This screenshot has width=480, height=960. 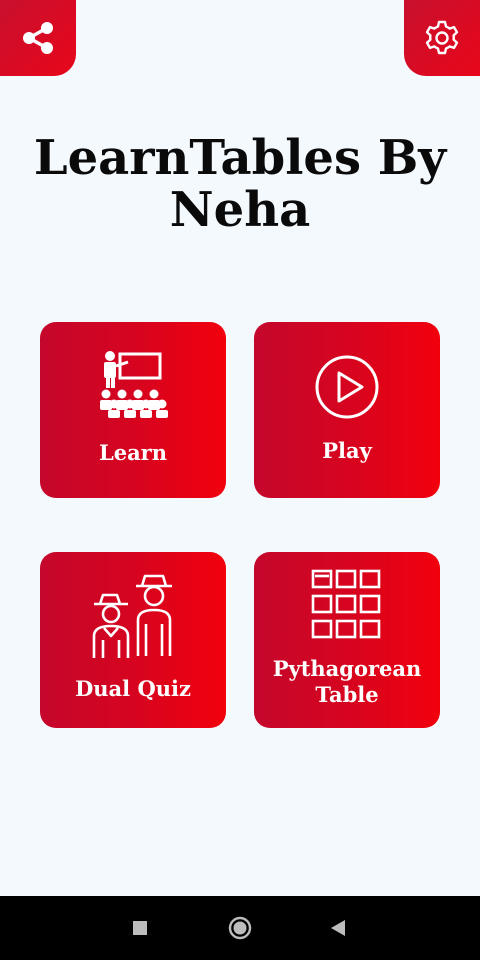 I want to click on share-icon, so click(x=38, y=38).